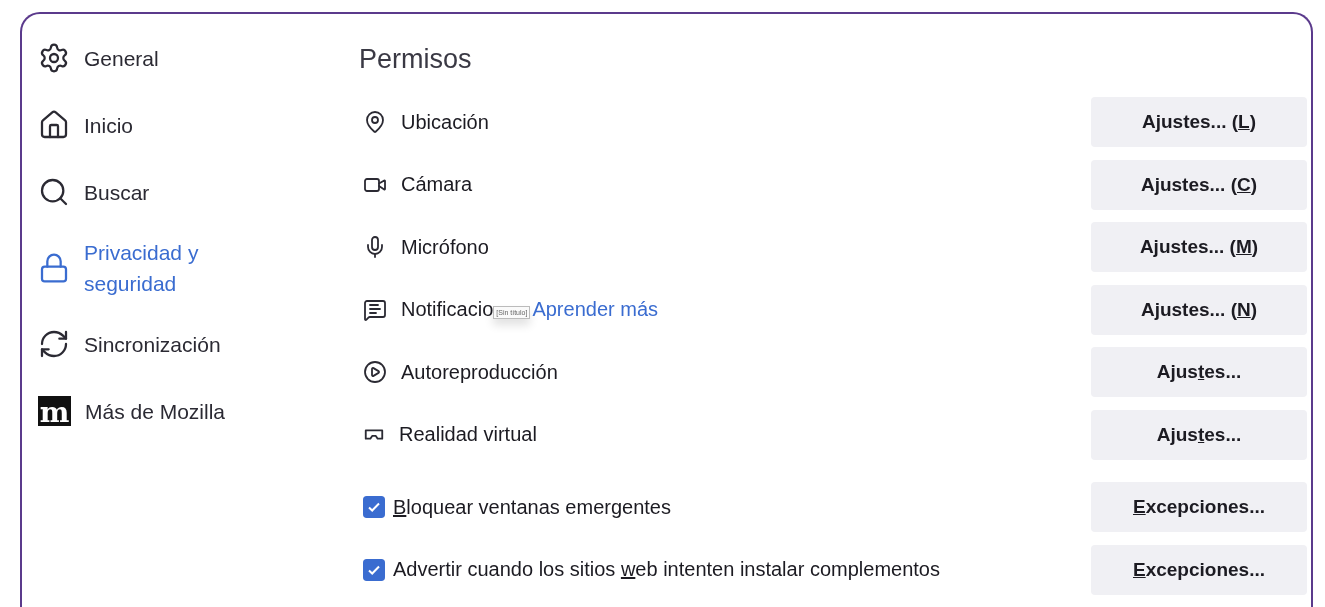  What do you see at coordinates (416, 59) in the screenshot?
I see `section-title: Permisos` at bounding box center [416, 59].